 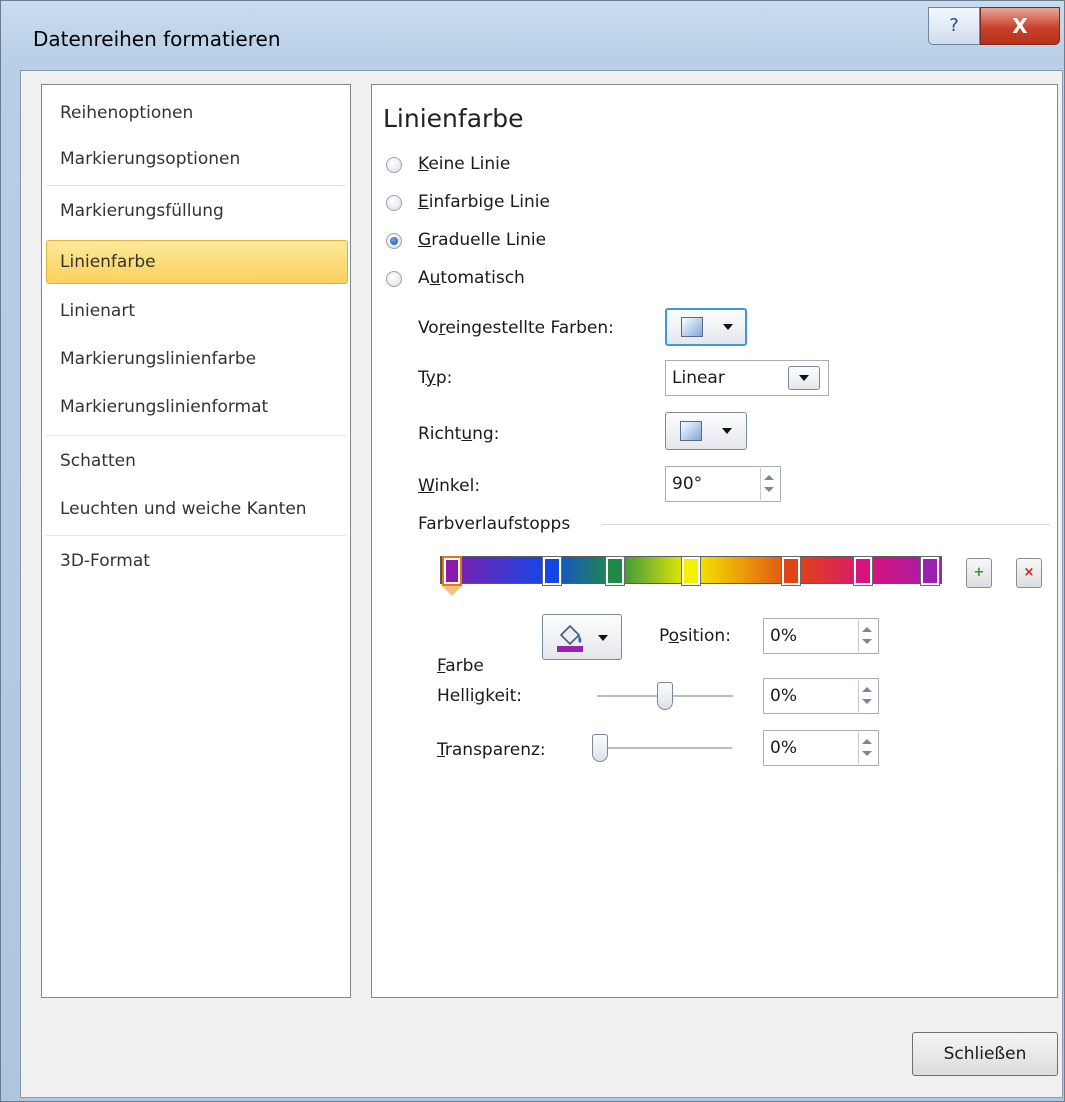 I want to click on sidebar-item-label: Markierungslinienformat, so click(x=164, y=407).